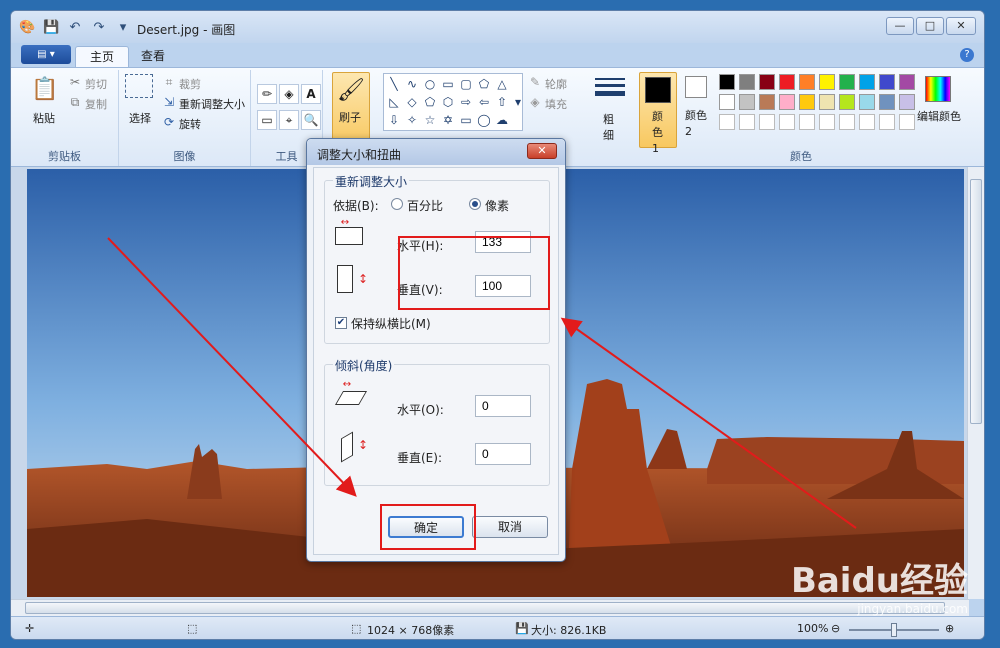 This screenshot has height=648, width=1000. I want to click on arrow-to-ok, so click(232, 367).